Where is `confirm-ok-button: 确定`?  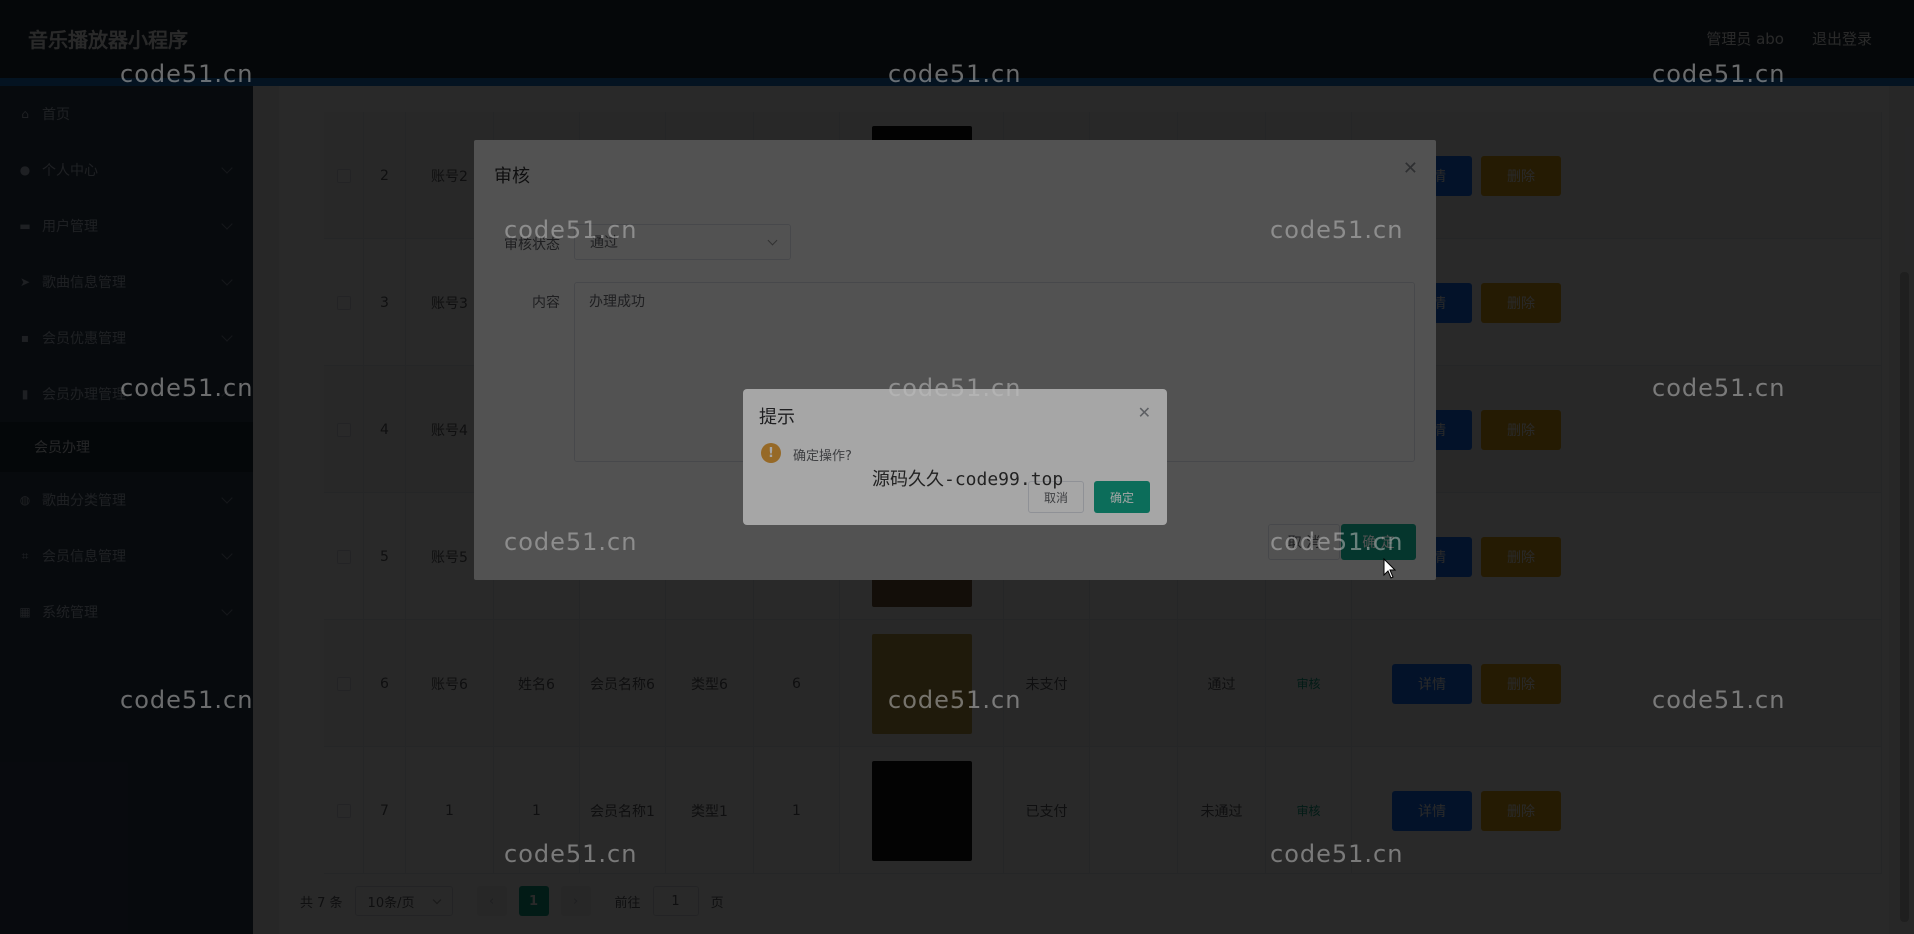 confirm-ok-button: 确定 is located at coordinates (1122, 497).